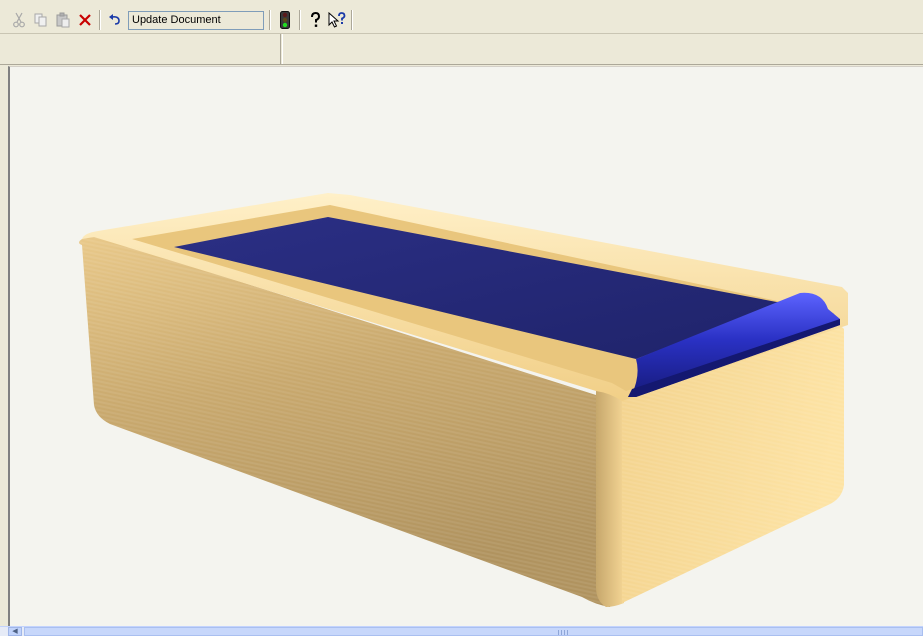  Describe the element at coordinates (473, 631) in the screenshot. I see `scrollbar-thumb` at that location.